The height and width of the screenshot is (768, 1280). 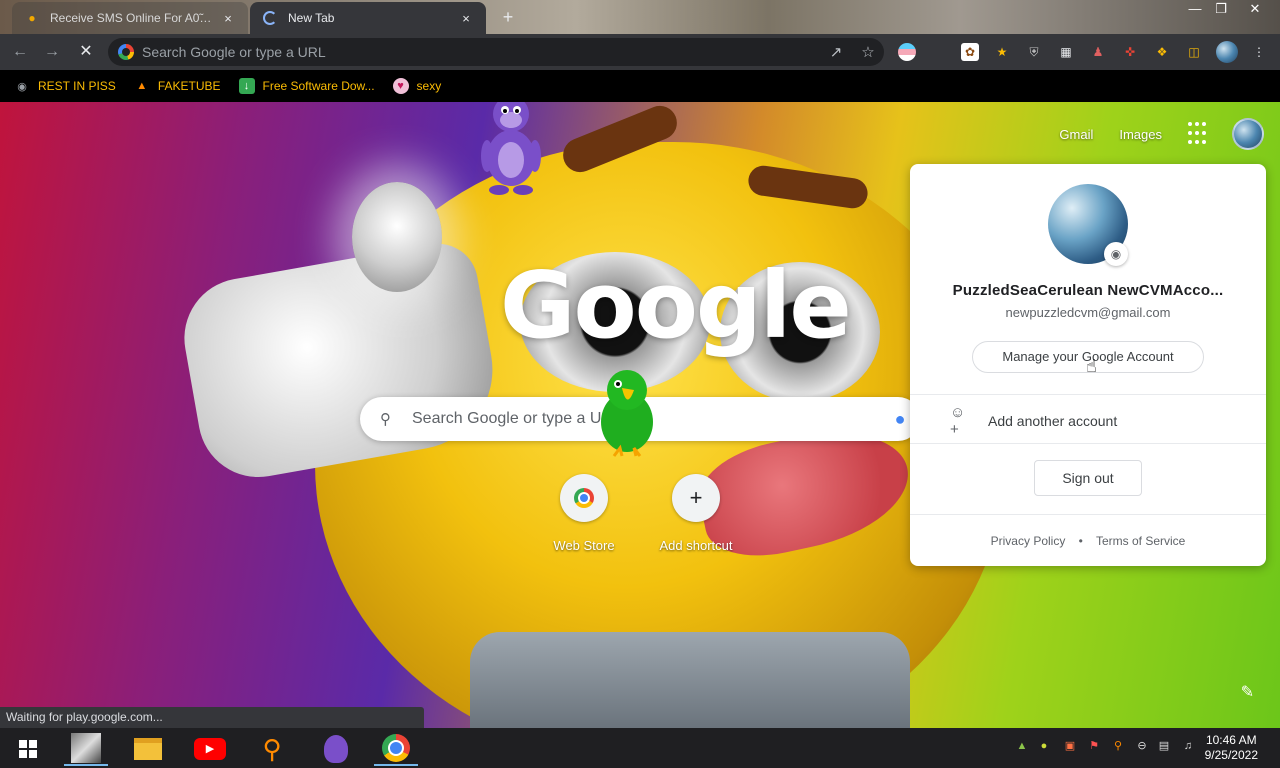 What do you see at coordinates (52, 52) in the screenshot?
I see `forward-arrow-icon: →` at bounding box center [52, 52].